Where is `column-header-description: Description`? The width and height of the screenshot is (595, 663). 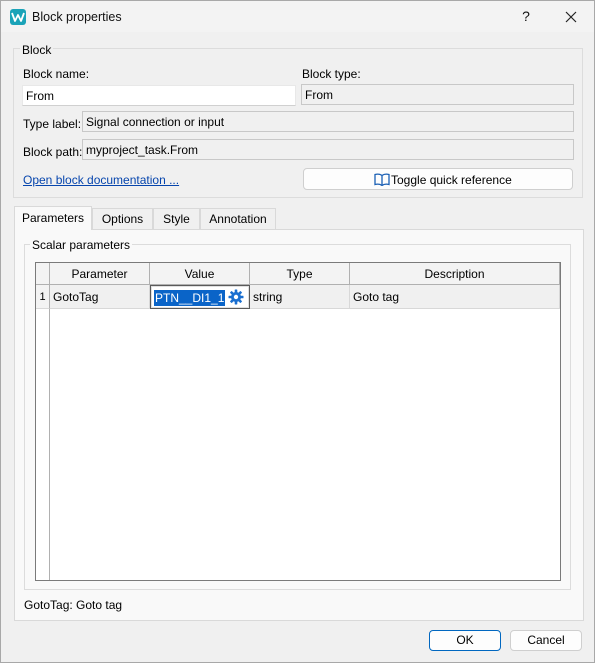
column-header-description: Description is located at coordinates (455, 274).